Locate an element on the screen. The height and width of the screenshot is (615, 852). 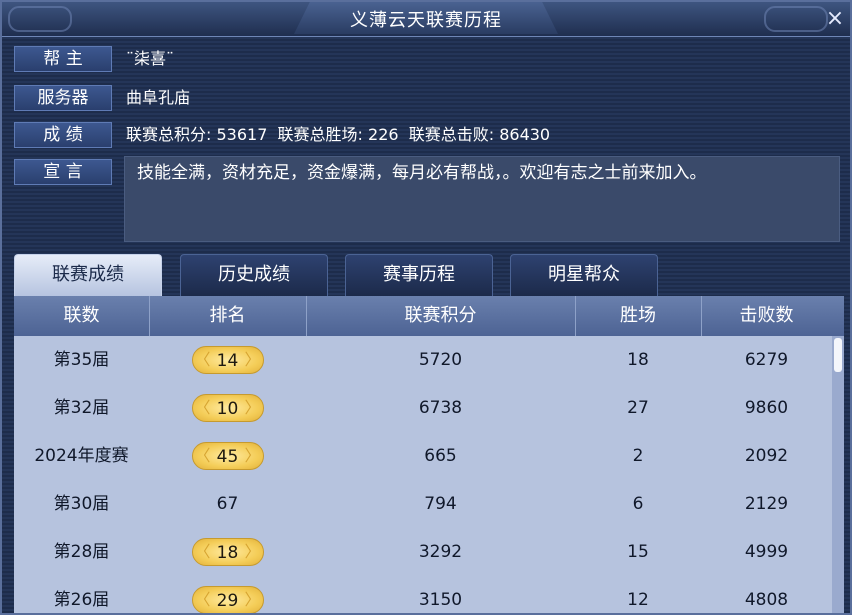
table-row: 第26届 29 3150 12 4808 is located at coordinates (422, 594).